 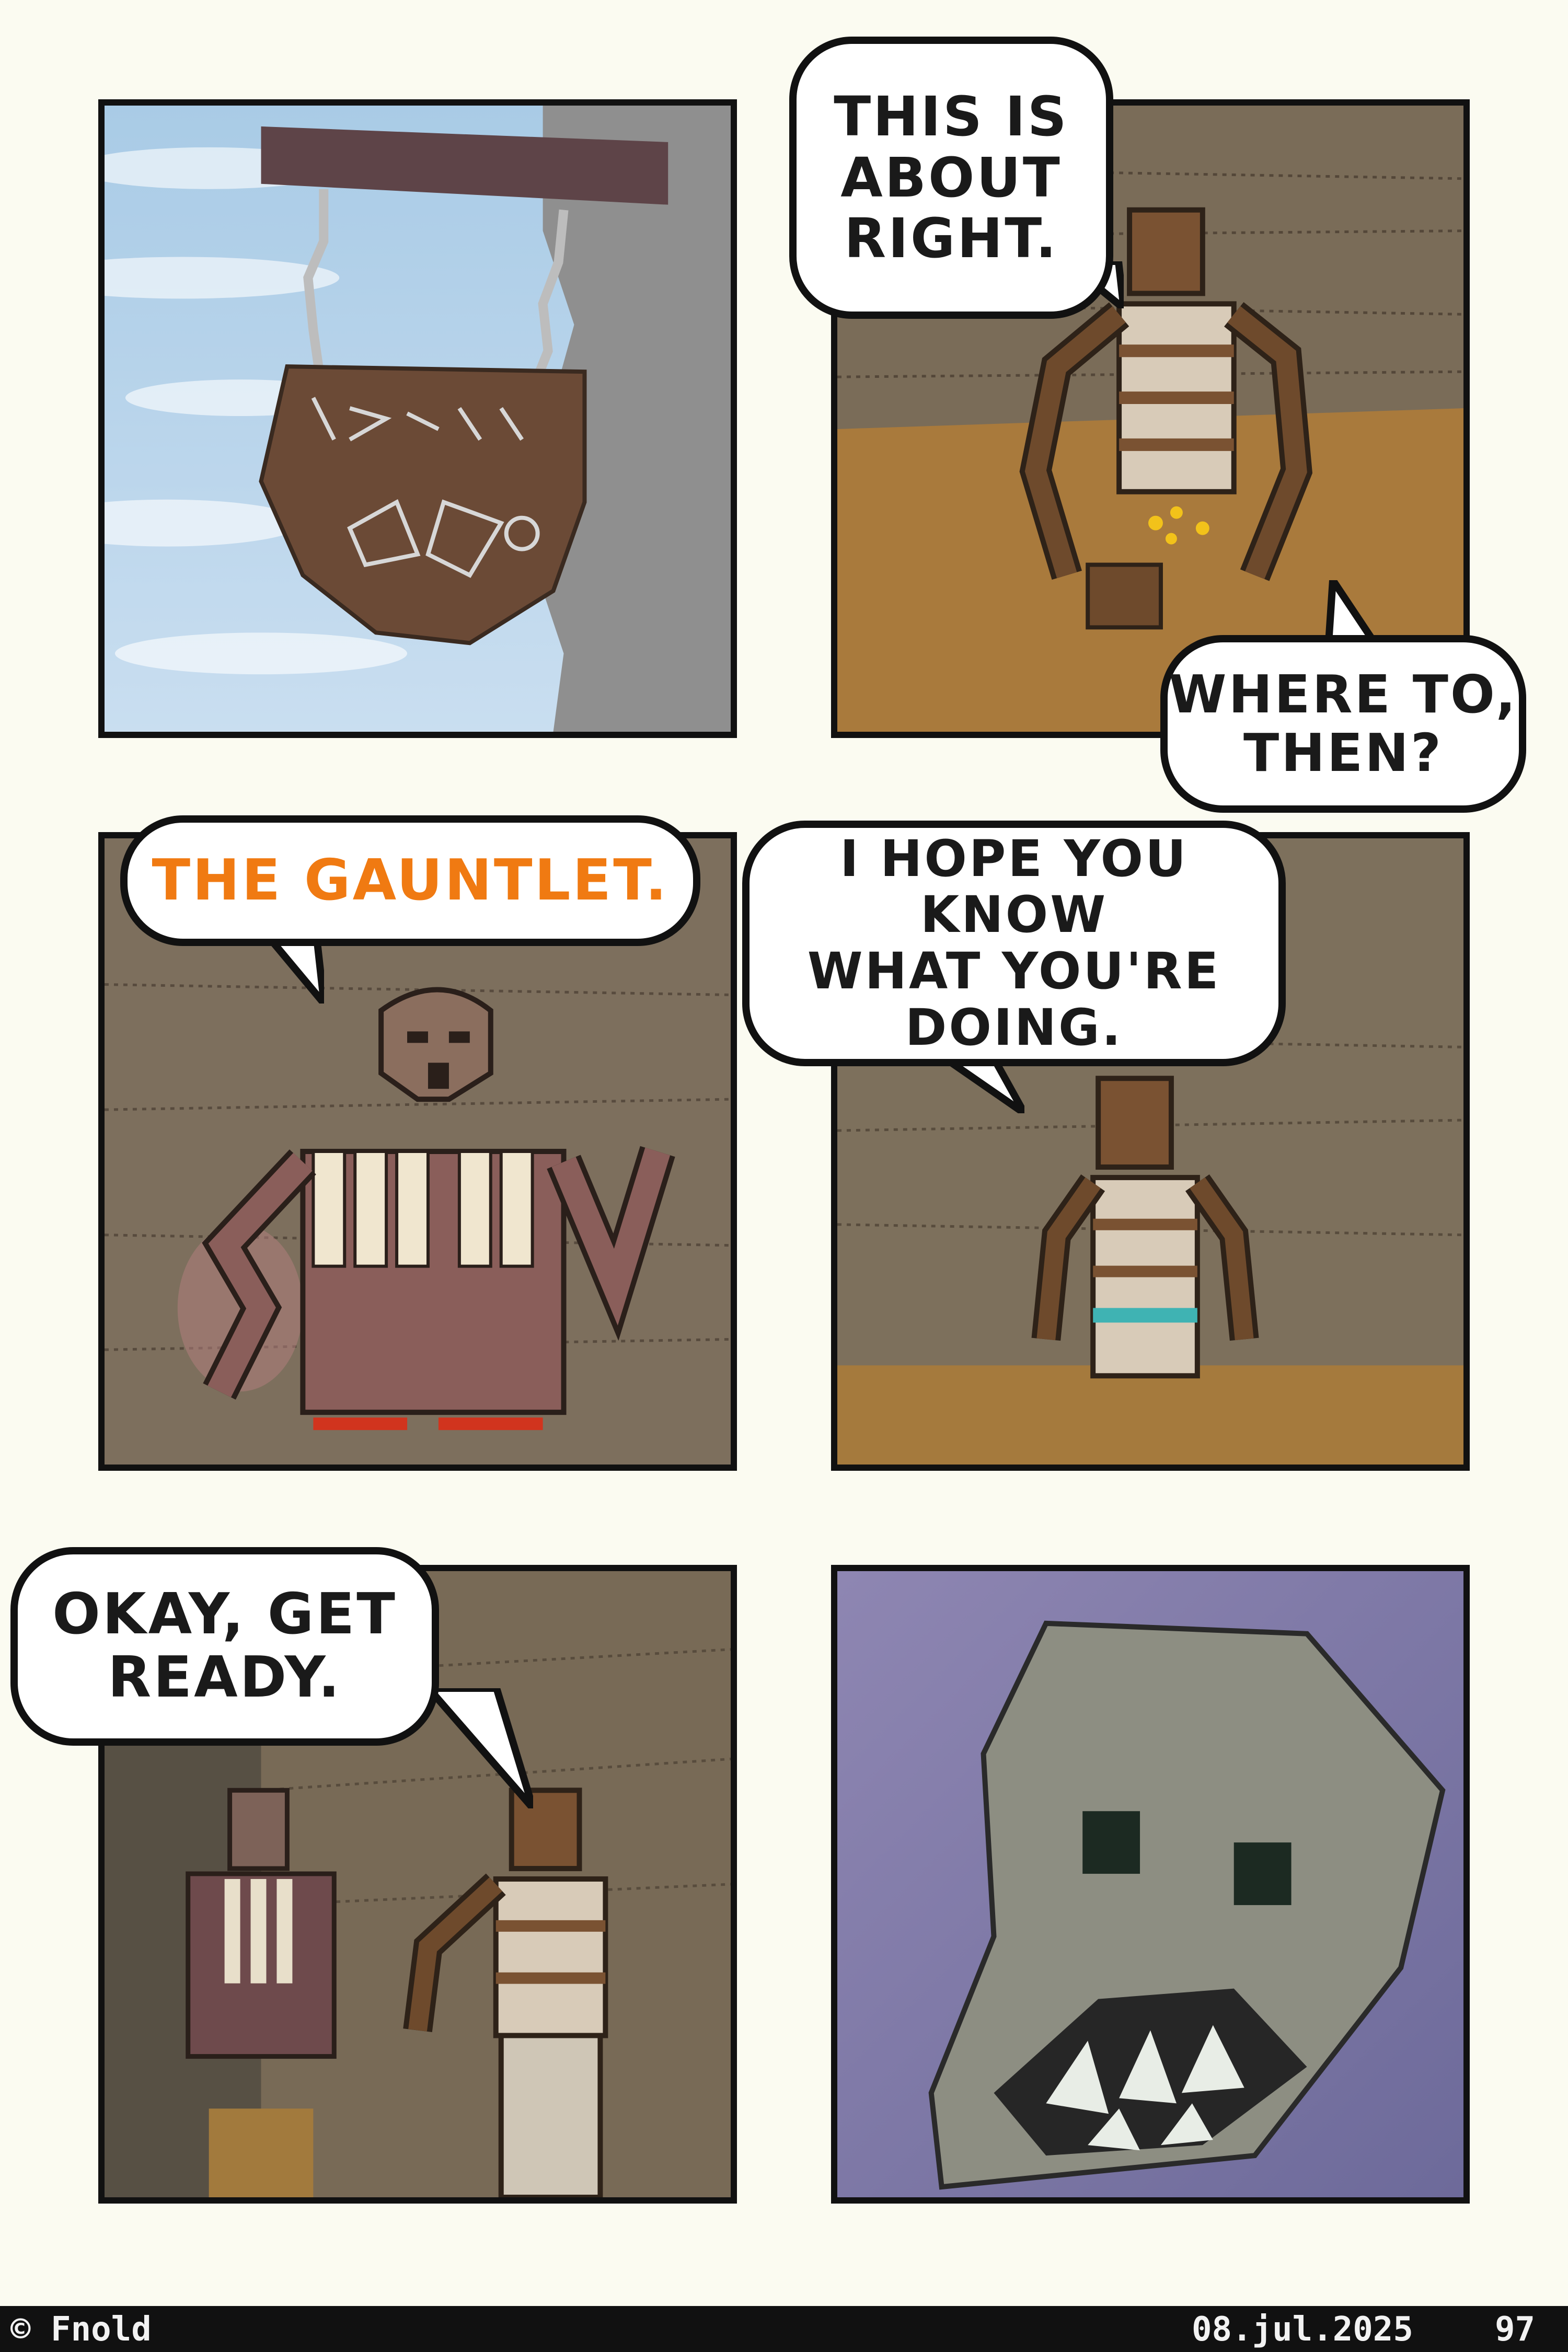 What do you see at coordinates (224, 1646) in the screenshot?
I see `speech-bubble-okay-get-ready: OKAY, GET READY.` at bounding box center [224, 1646].